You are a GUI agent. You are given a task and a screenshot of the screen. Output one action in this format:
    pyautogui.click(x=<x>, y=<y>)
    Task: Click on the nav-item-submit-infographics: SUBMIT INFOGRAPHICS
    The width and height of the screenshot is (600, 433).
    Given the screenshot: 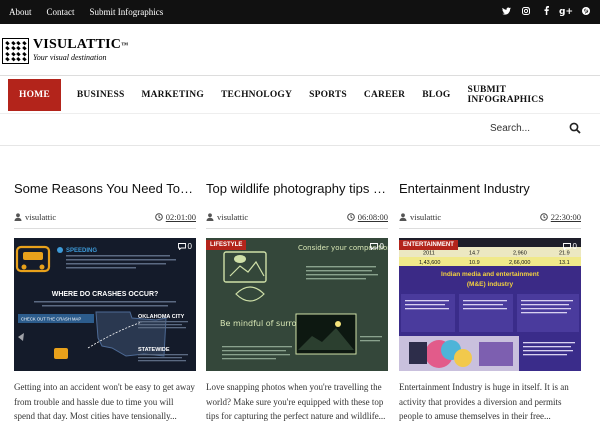 What is the action you would take?
    pyautogui.click(x=525, y=95)
    